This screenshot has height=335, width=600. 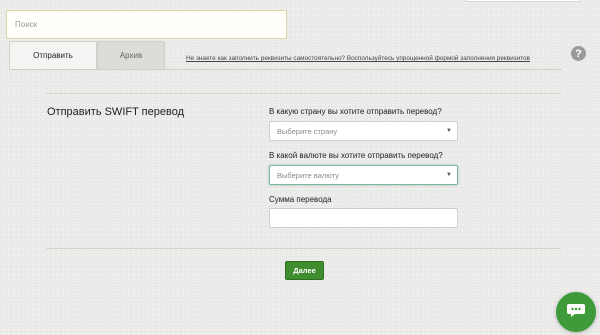 I want to click on top-right-control, so click(x=522, y=1).